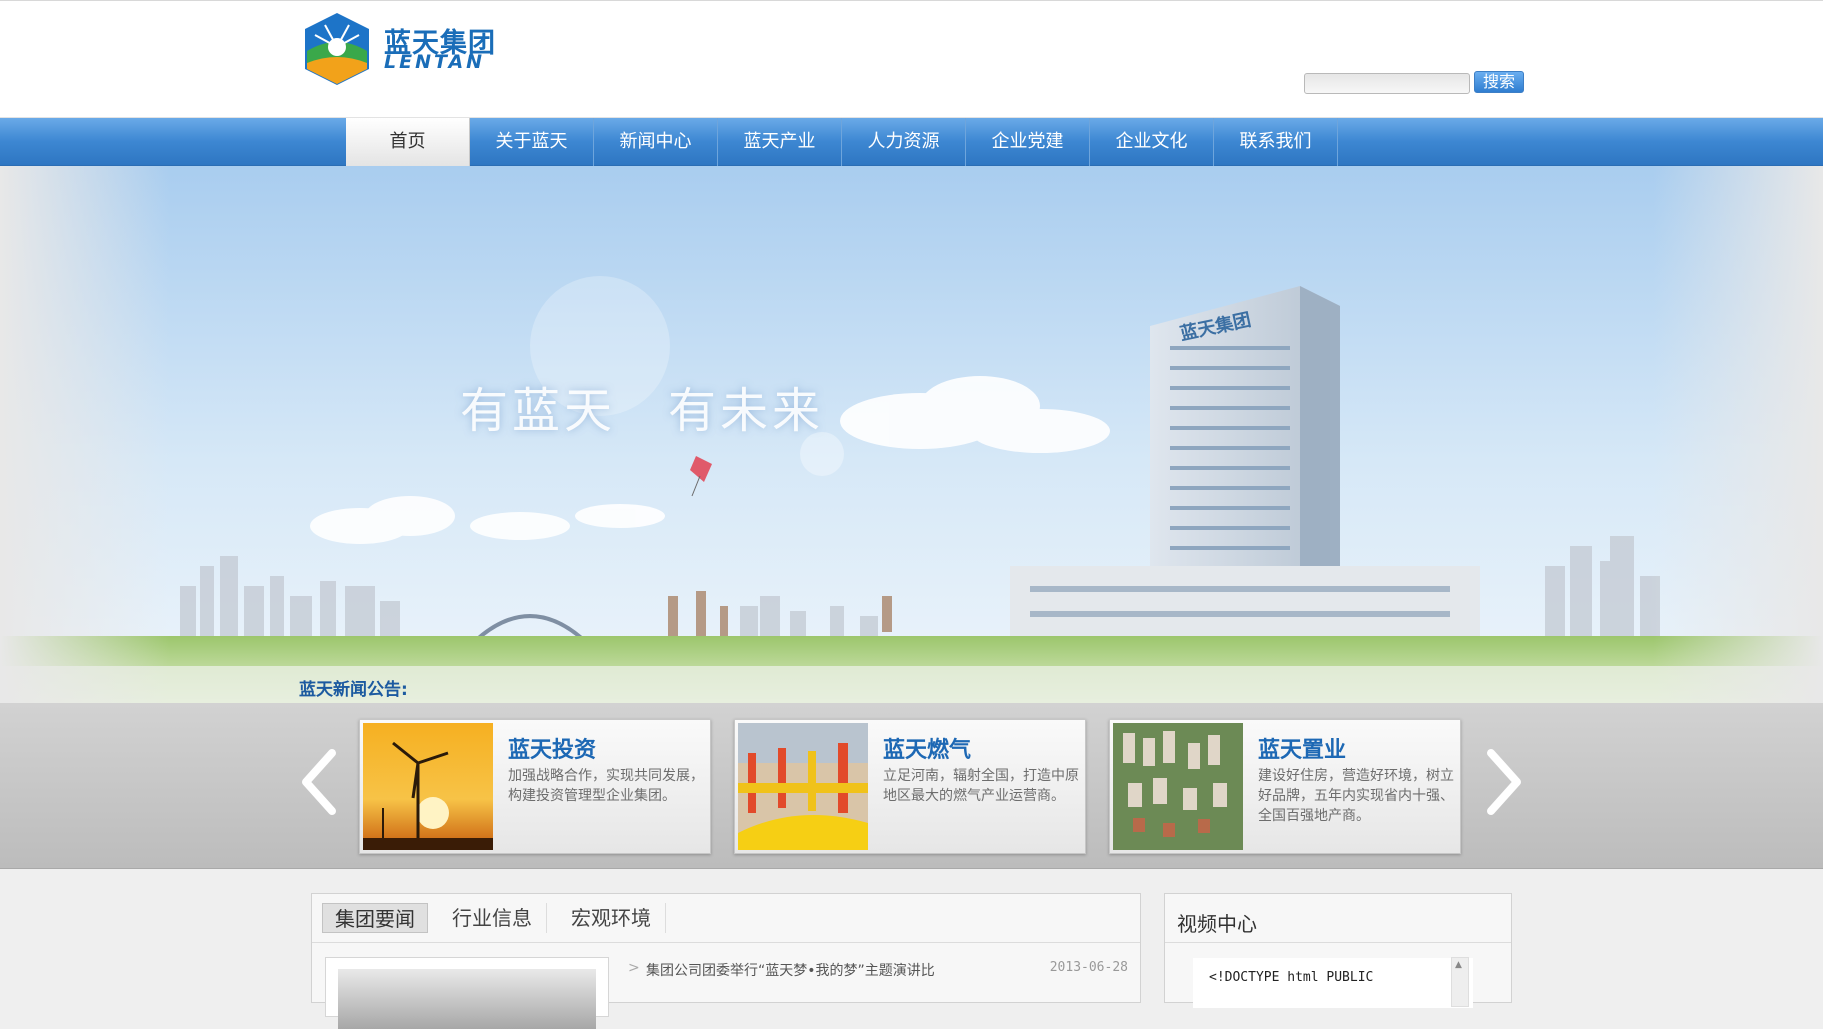 The width and height of the screenshot is (1823, 1029). I want to click on video-frame: <!DOCTYPE html PUBLIC, so click(1333, 983).